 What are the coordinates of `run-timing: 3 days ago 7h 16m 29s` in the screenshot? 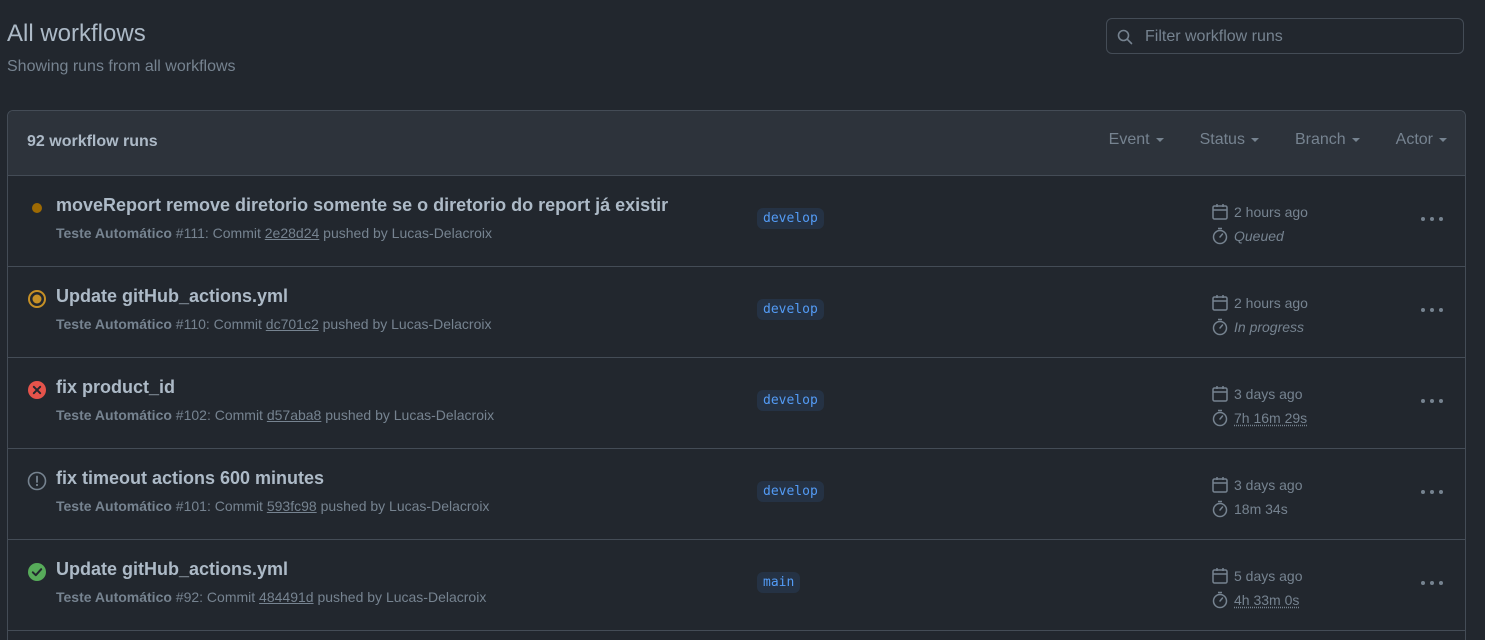 It's located at (1259, 406).